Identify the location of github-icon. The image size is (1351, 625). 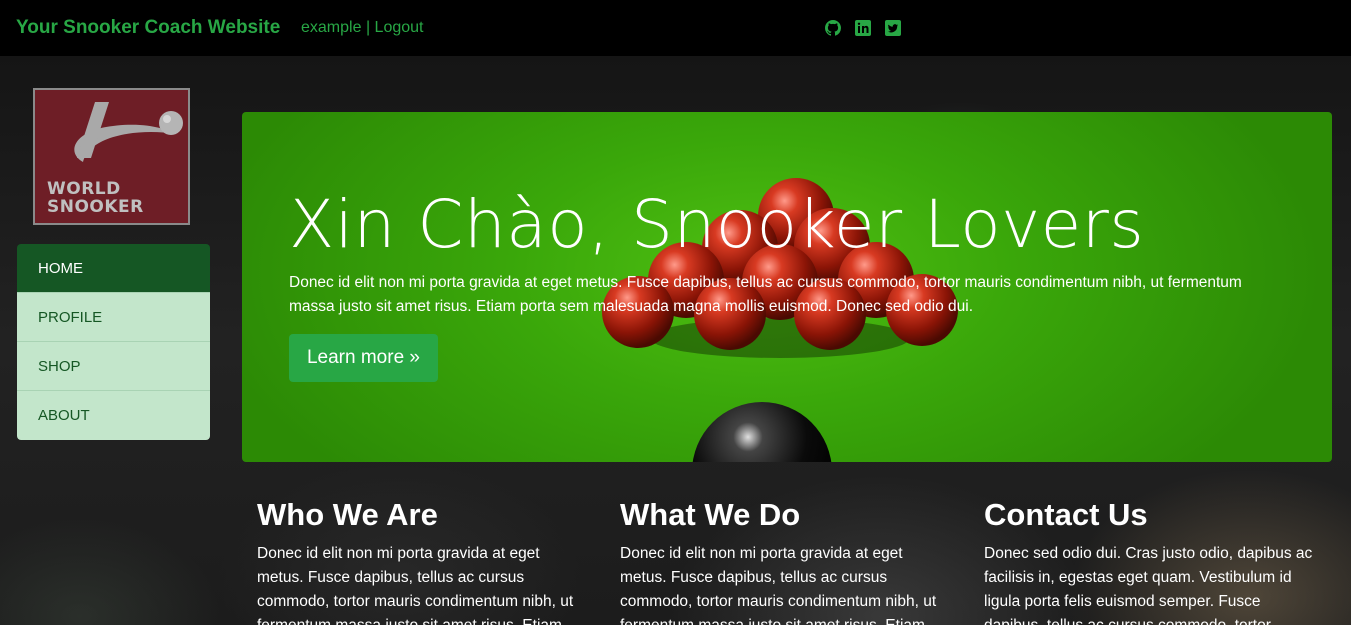
(833, 28).